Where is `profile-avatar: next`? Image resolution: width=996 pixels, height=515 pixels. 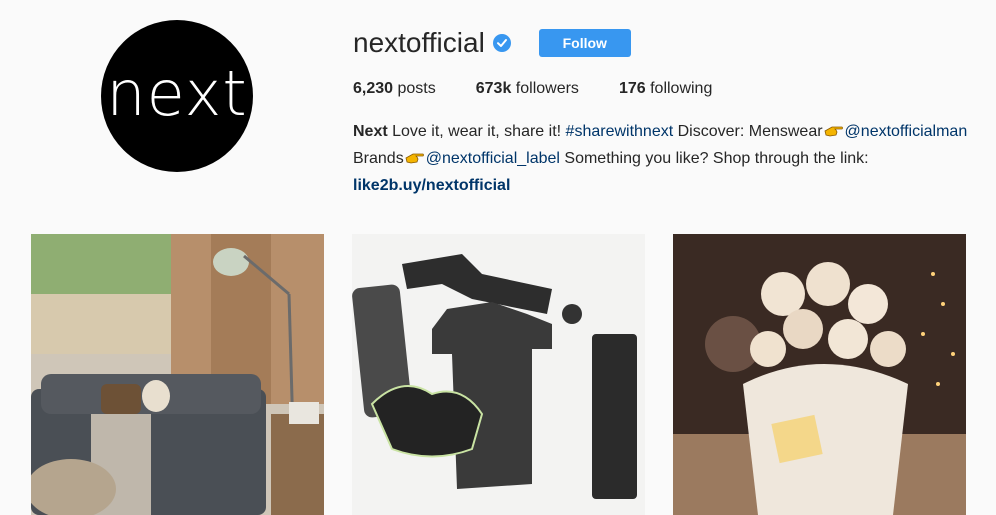
profile-avatar: next is located at coordinates (177, 96).